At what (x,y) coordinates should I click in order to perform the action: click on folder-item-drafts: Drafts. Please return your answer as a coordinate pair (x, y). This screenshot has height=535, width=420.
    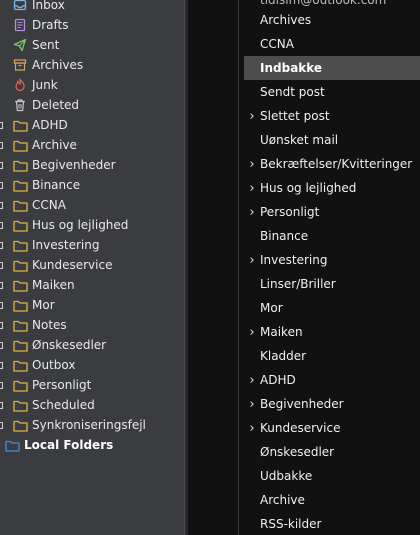
    Looking at the image, I should click on (92, 25).